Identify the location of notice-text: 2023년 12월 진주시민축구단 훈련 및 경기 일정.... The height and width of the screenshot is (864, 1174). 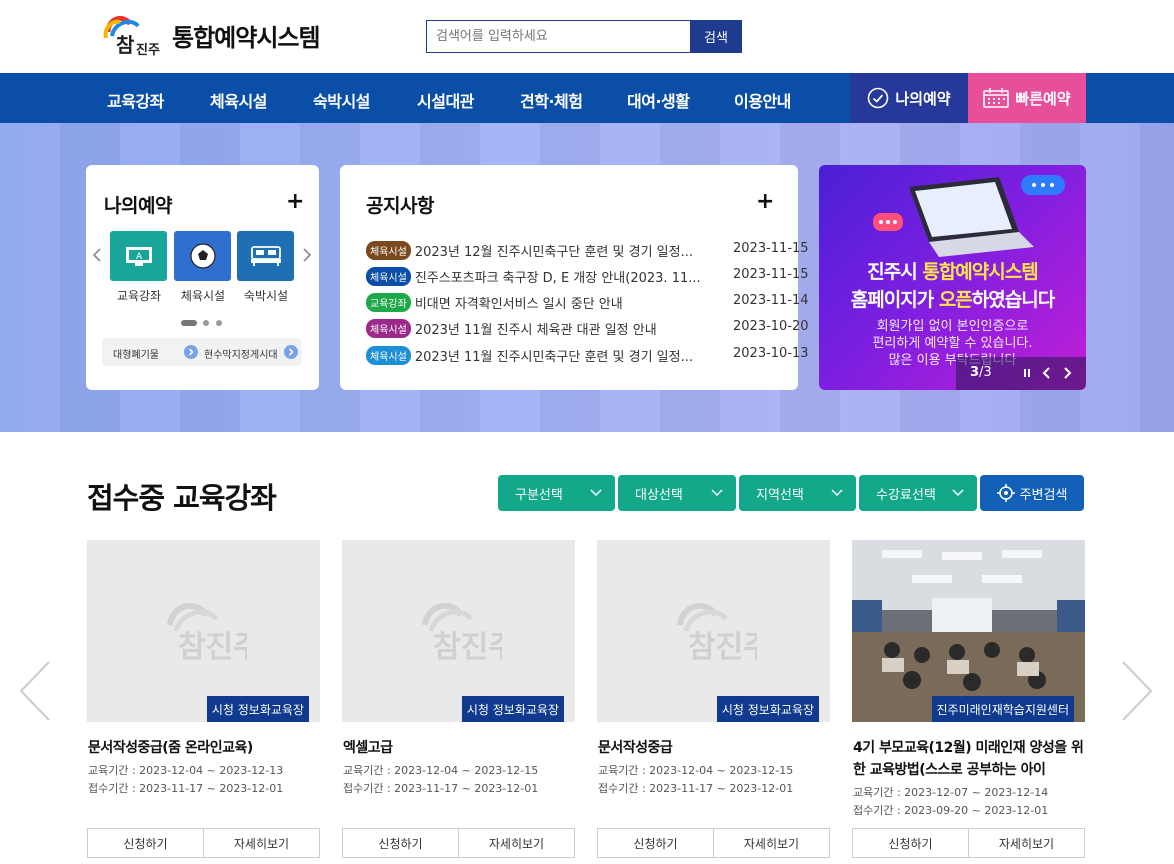
(553, 252).